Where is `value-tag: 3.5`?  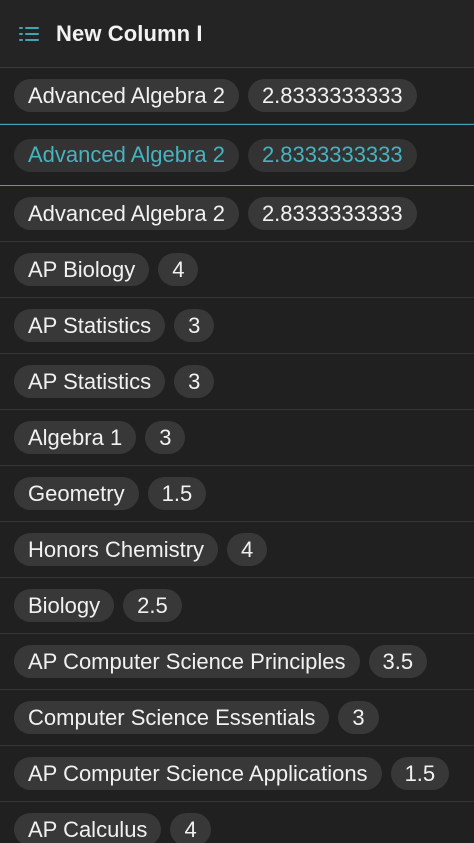 value-tag: 3.5 is located at coordinates (398, 661).